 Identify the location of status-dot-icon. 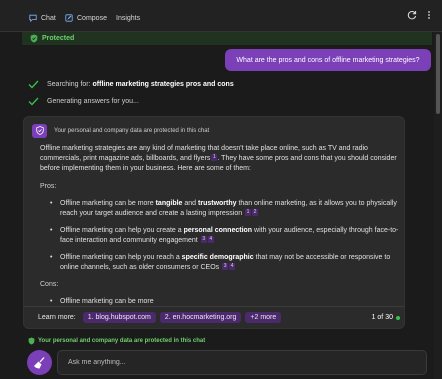
(398, 317).